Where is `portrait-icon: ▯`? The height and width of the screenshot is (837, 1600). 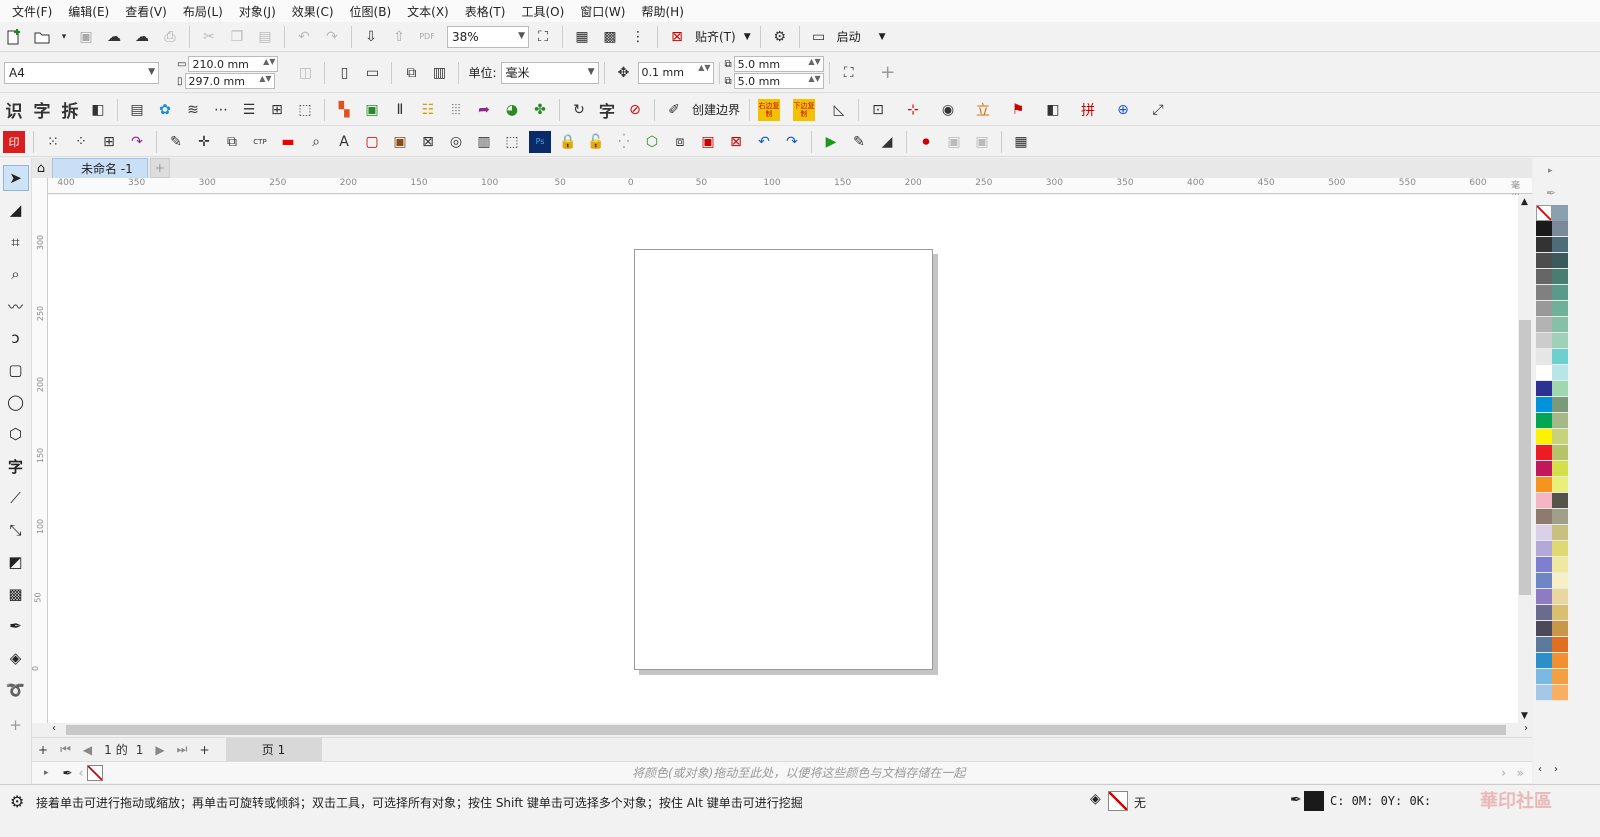
portrait-icon: ▯ is located at coordinates (344, 73).